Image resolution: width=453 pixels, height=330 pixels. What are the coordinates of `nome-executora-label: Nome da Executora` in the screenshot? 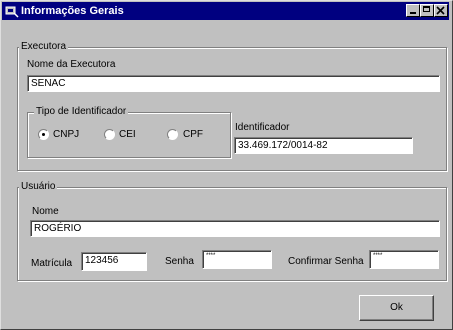 It's located at (71, 64).